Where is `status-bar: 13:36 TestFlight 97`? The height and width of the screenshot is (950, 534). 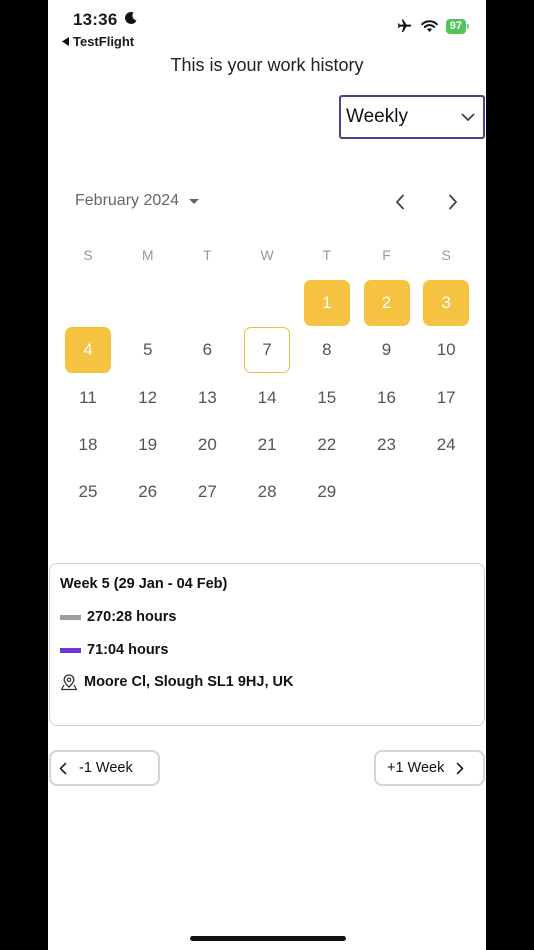 status-bar: 13:36 TestFlight 97 is located at coordinates (267, 28).